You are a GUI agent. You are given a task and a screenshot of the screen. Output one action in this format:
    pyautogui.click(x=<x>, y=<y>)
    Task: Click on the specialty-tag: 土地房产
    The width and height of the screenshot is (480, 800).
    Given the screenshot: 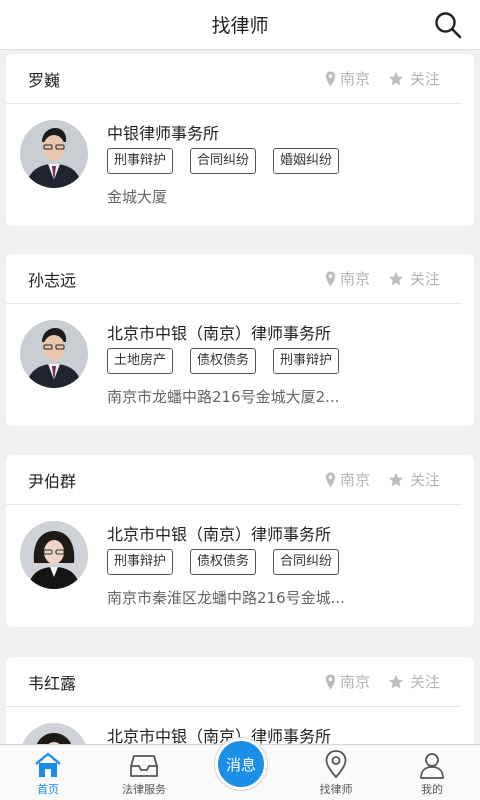 What is the action you would take?
    pyautogui.click(x=140, y=361)
    